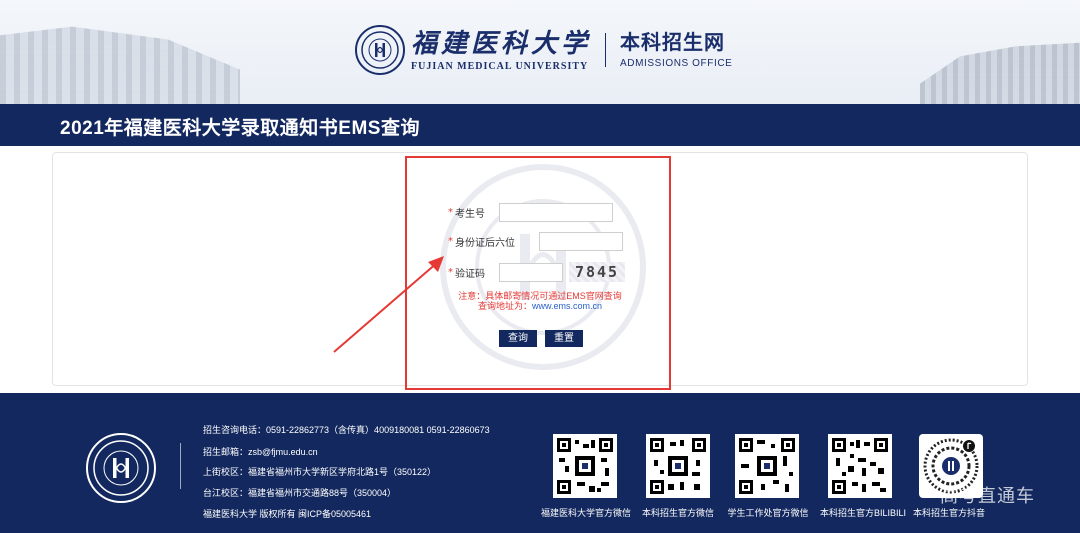 This screenshot has height=533, width=1080. Describe the element at coordinates (581, 241) in the screenshot. I see `id-last6-input` at that location.